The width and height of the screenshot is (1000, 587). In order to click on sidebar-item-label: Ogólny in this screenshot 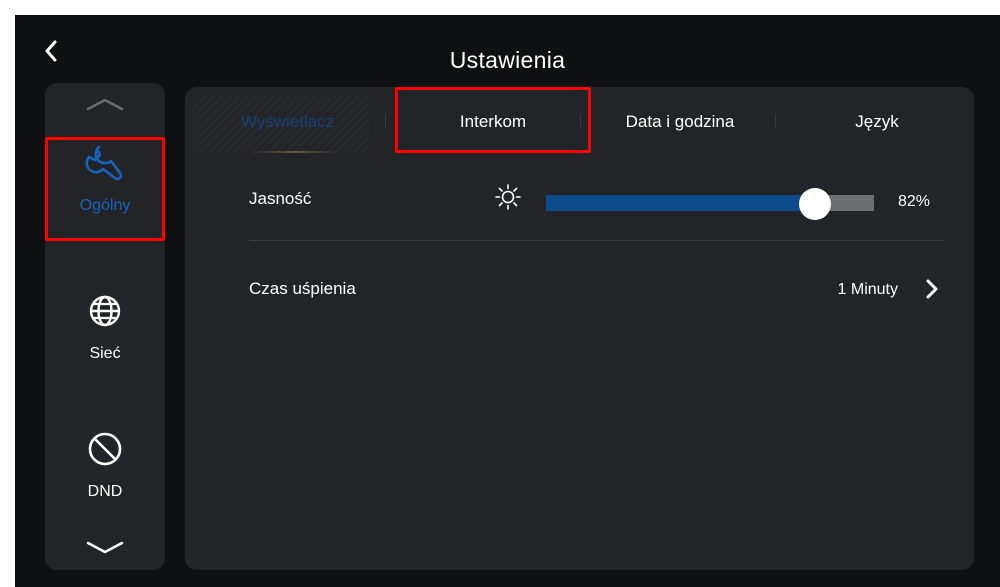, I will do `click(105, 205)`.